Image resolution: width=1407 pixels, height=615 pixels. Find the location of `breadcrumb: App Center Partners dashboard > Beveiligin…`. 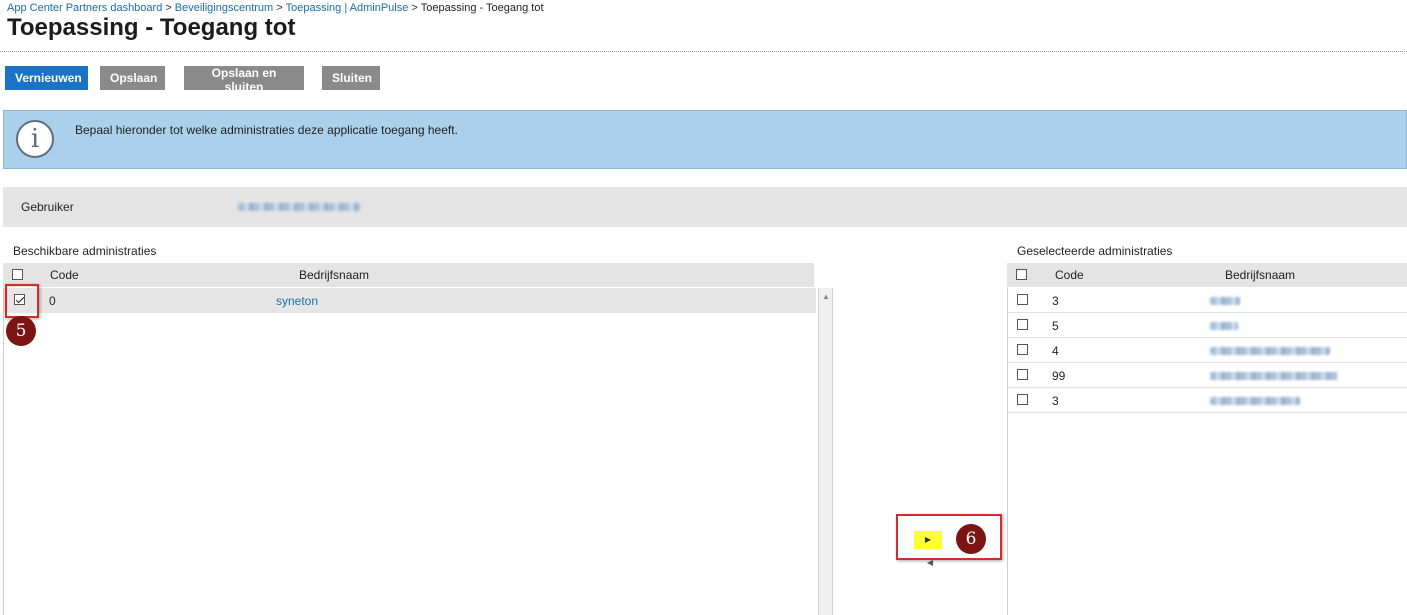

breadcrumb: App Center Partners dashboard > Beveiligin… is located at coordinates (275, 8).